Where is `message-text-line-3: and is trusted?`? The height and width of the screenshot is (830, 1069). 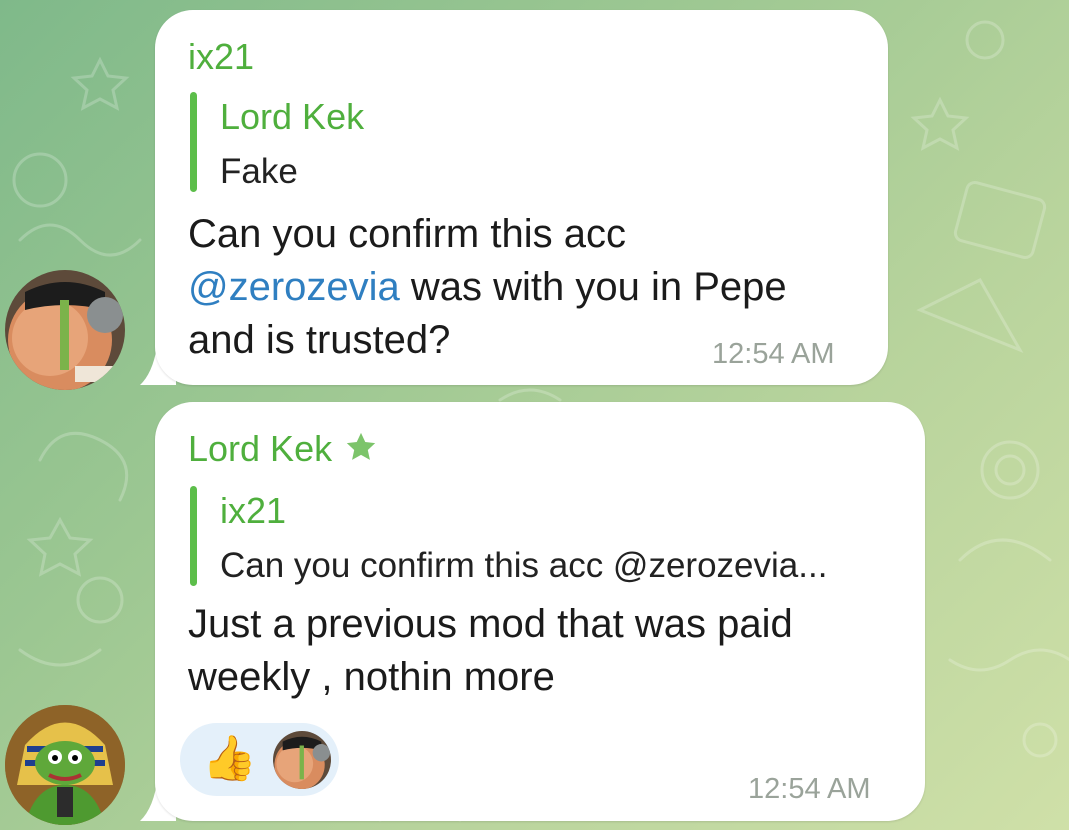
message-text-line-3: and is trusted? is located at coordinates (319, 340).